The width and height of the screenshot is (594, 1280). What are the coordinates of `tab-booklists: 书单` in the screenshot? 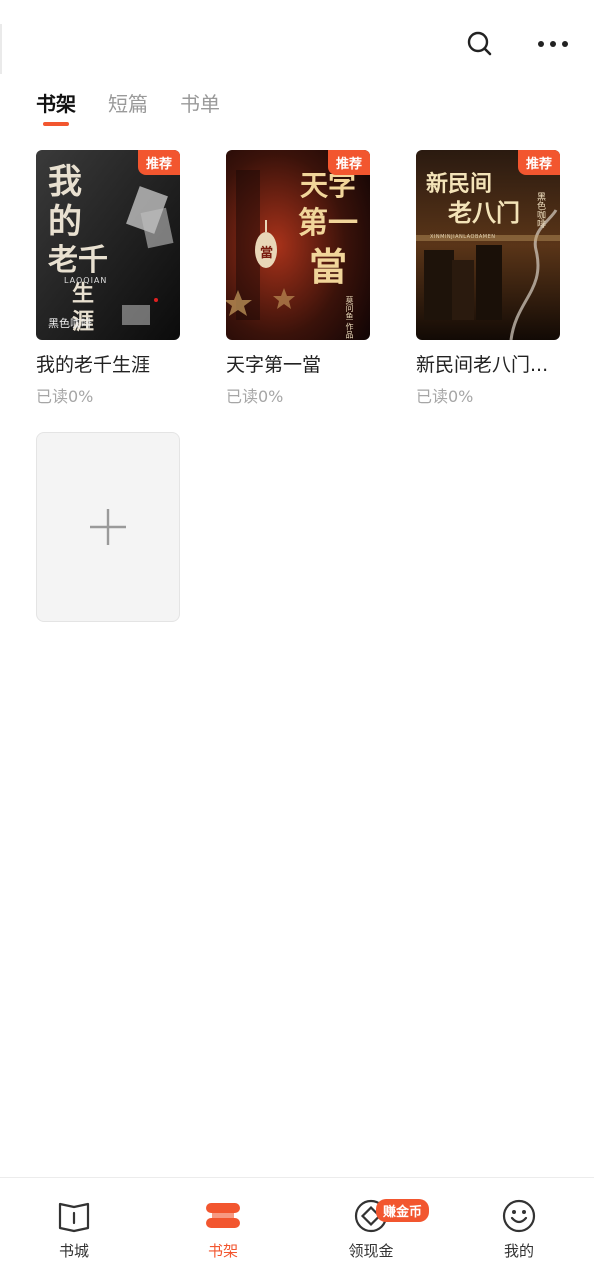 It's located at (200, 104).